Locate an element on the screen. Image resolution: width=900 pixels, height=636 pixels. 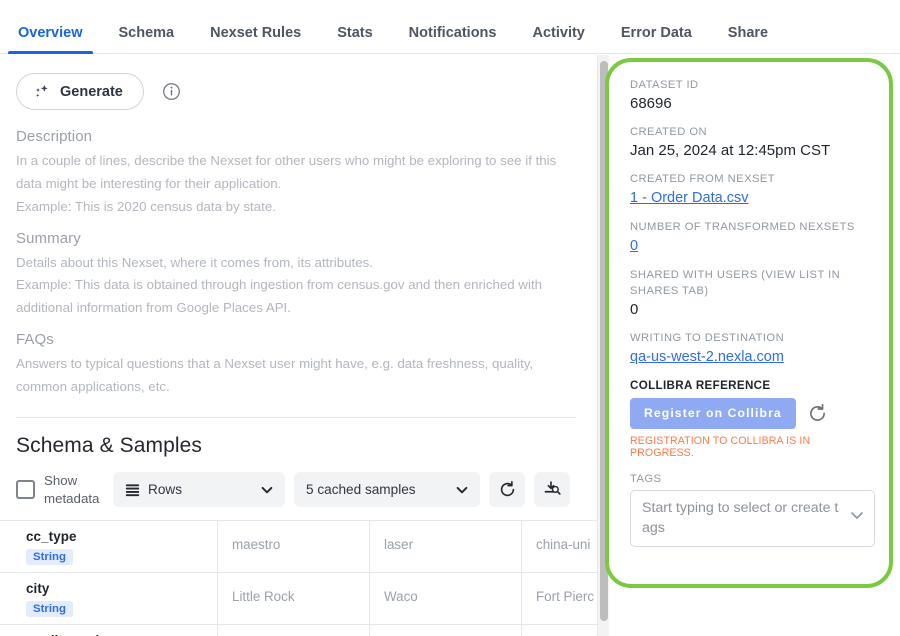
sample-value-cell: Waco is located at coordinates (446, 598).